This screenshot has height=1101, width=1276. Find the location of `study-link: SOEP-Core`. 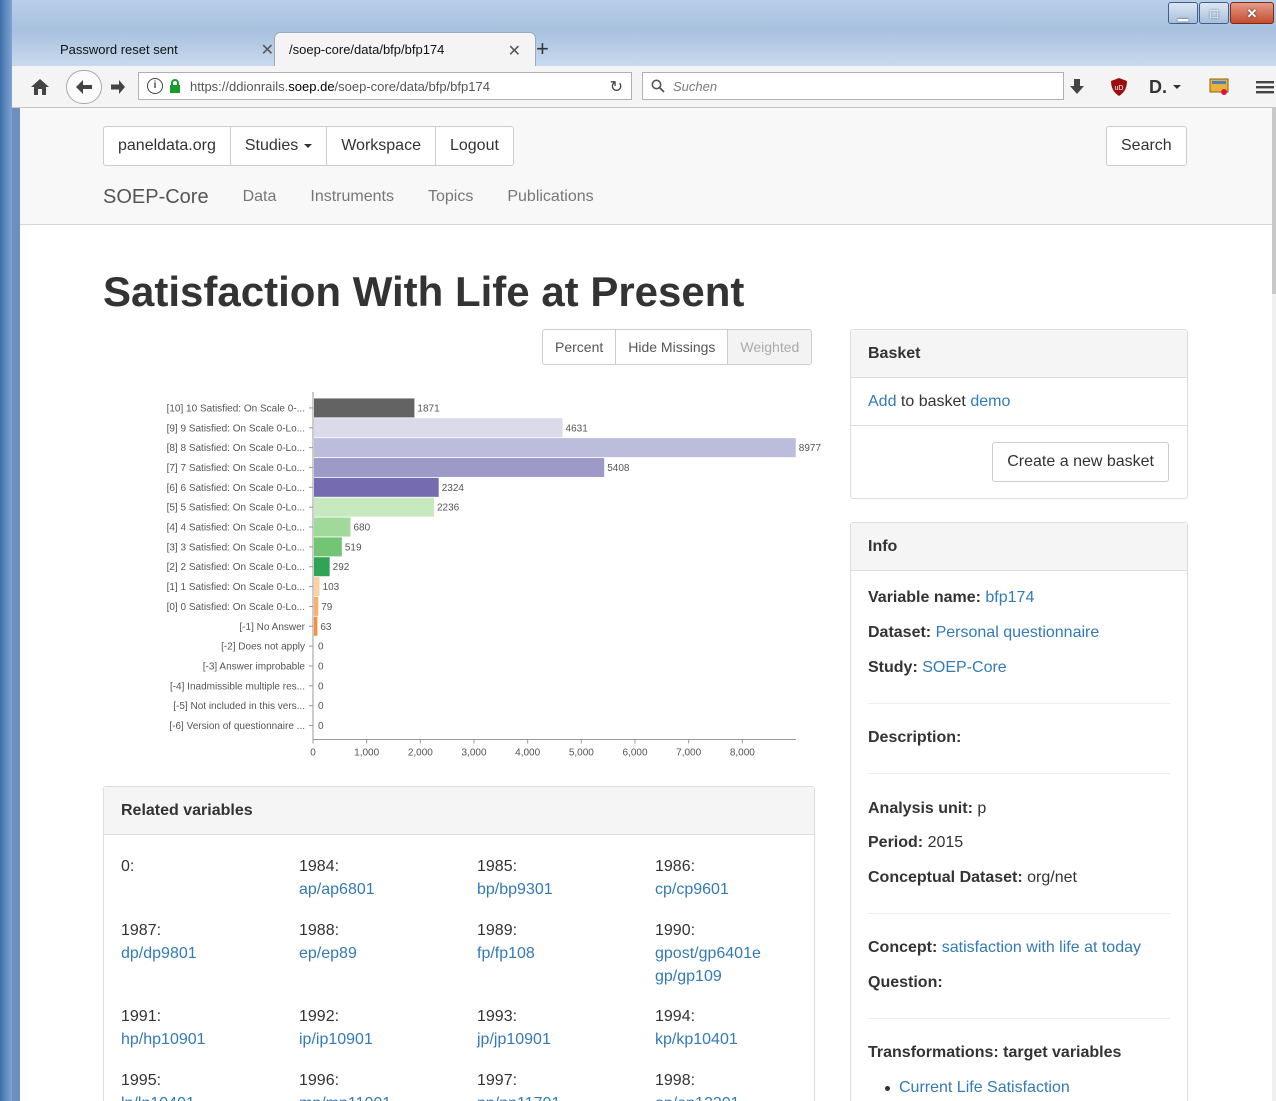

study-link: SOEP-Core is located at coordinates (964, 667).